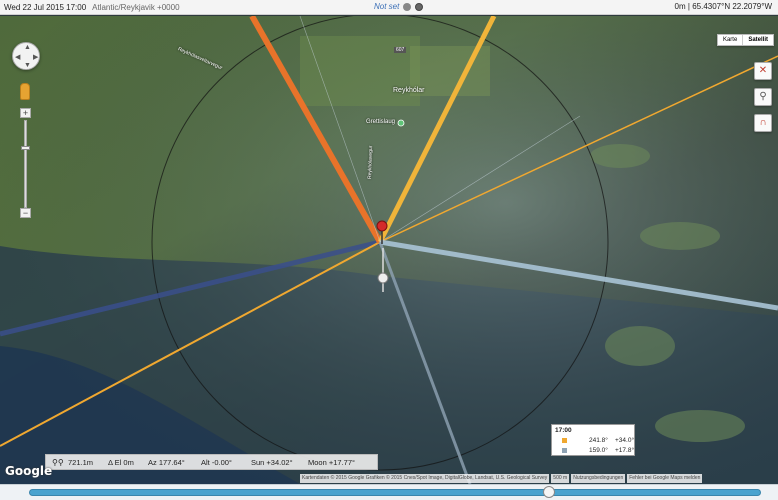  Describe the element at coordinates (386, 6) in the screenshot. I see `location-status: Not set` at that location.